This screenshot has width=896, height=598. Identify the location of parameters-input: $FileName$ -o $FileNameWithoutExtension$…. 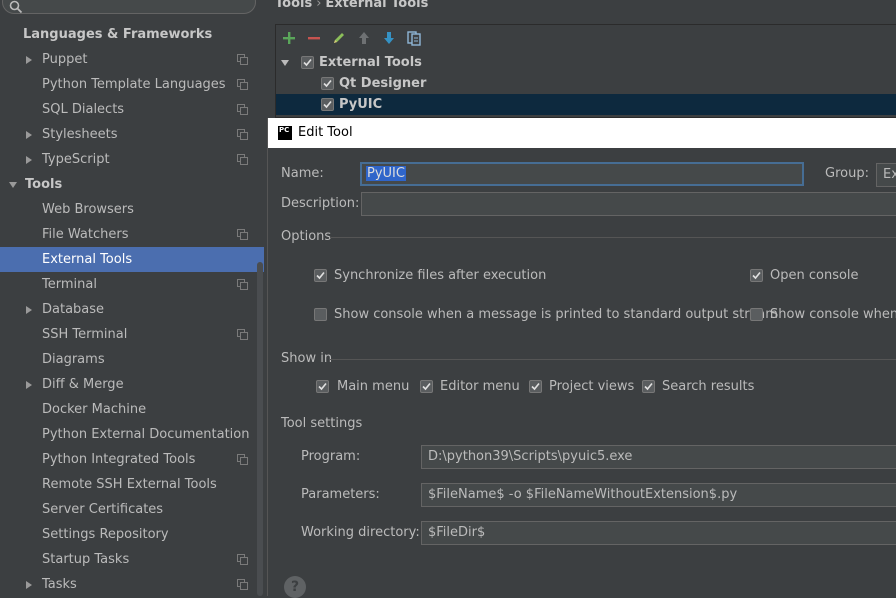
(658, 495).